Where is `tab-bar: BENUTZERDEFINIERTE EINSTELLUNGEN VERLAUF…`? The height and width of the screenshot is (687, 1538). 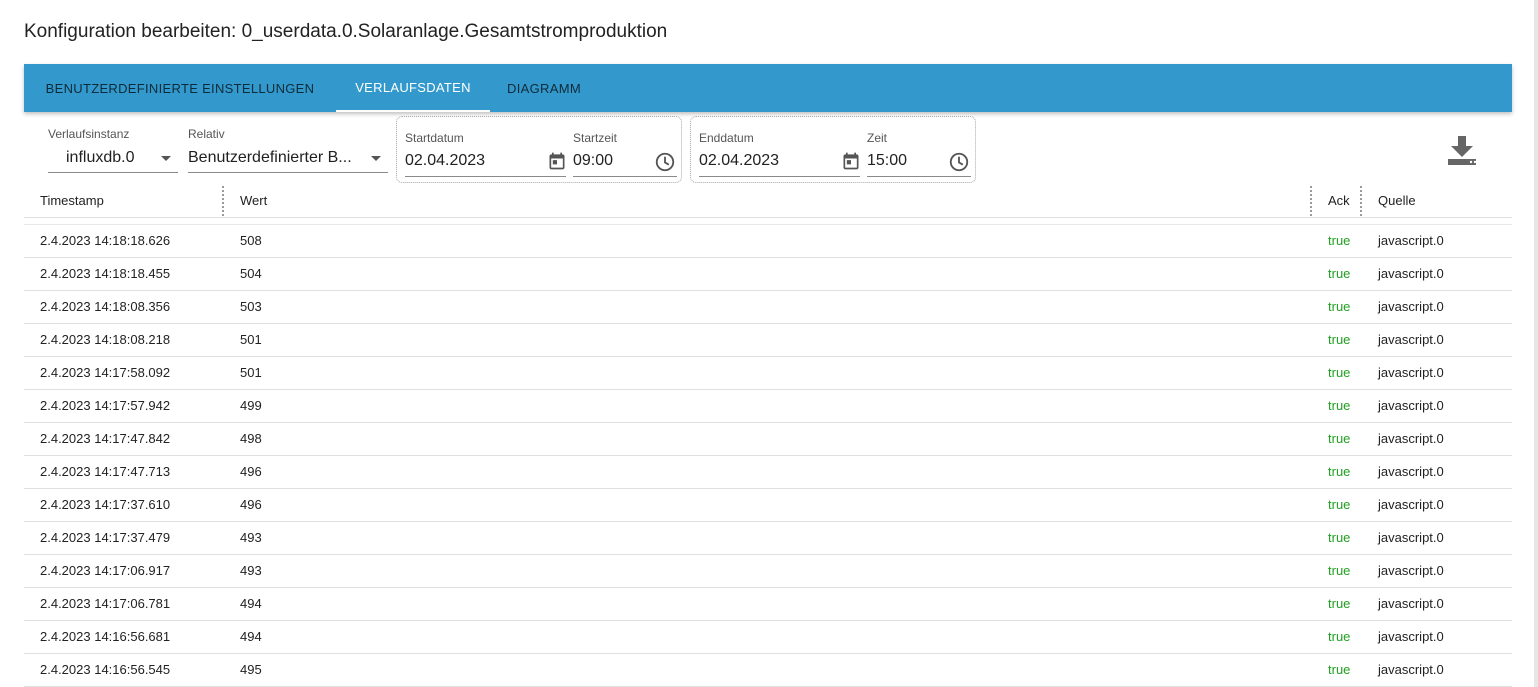
tab-bar: BENUTZERDEFINIERTE EINSTELLUNGEN VERLAUF… is located at coordinates (768, 88).